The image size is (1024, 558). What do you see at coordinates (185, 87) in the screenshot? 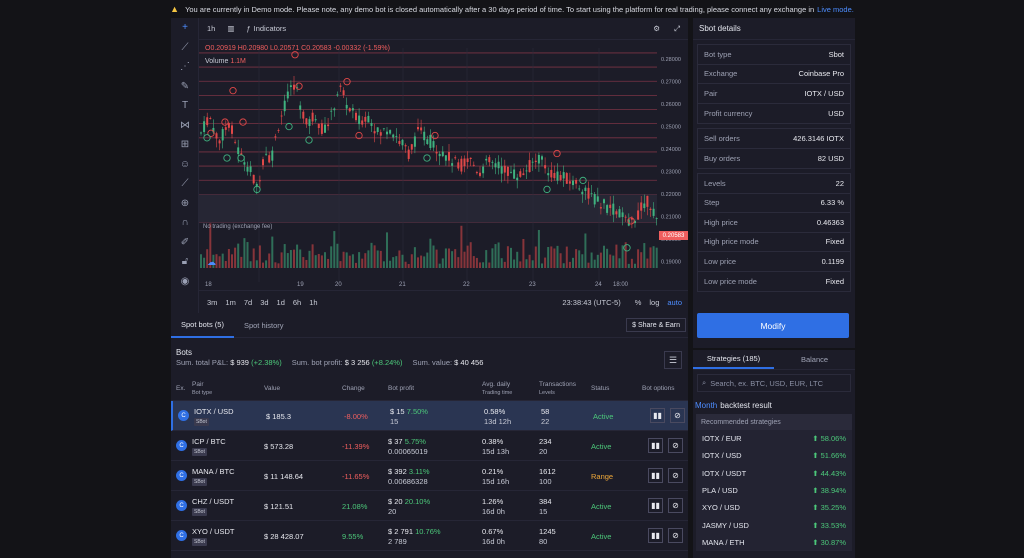
I see `brush-icon: ✎` at bounding box center [185, 87].